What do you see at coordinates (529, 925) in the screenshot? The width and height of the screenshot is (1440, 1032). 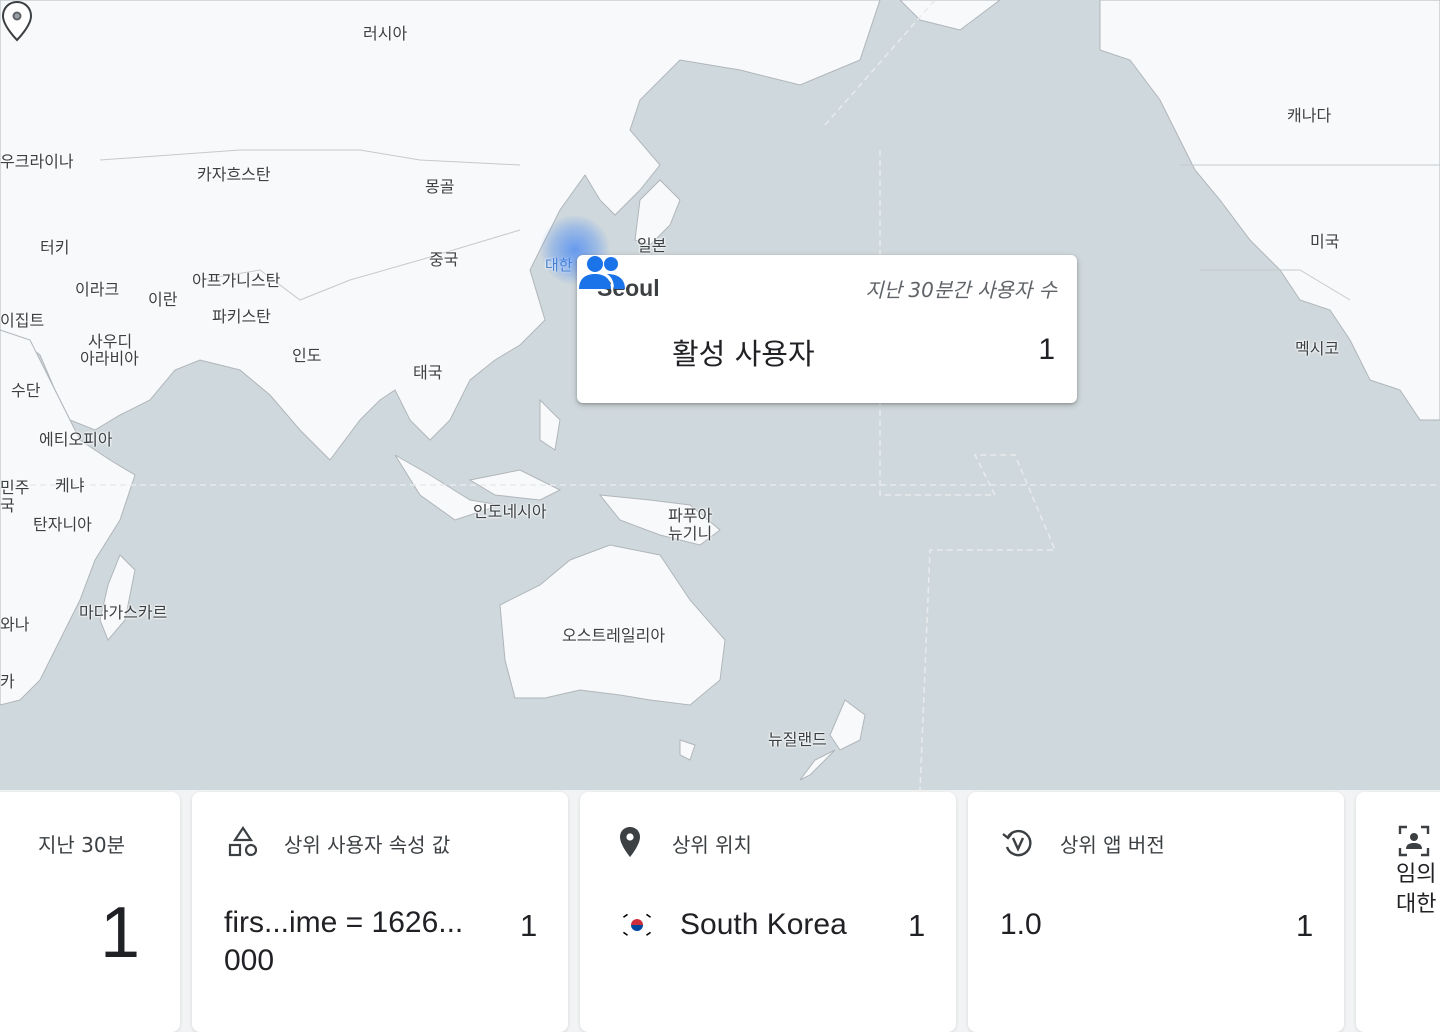 I see `property-value-count: 1` at bounding box center [529, 925].